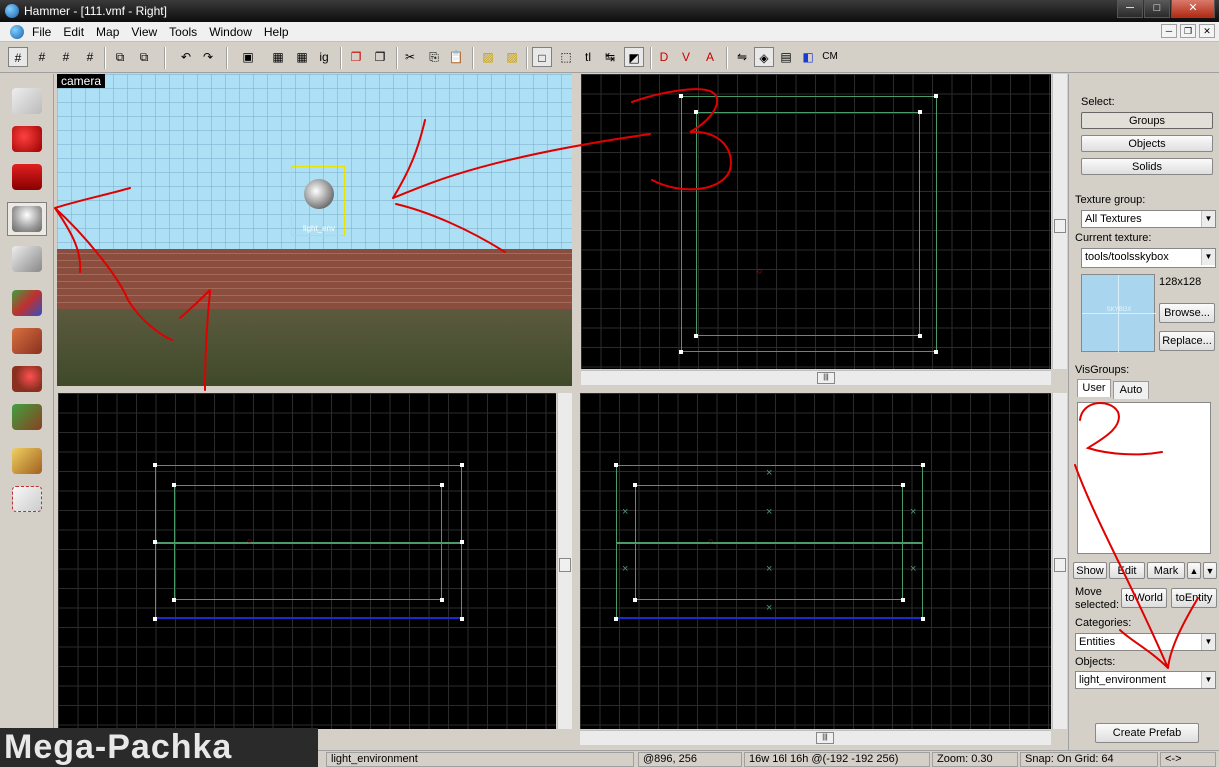 This screenshot has height=767, width=1219. Describe the element at coordinates (318, 201) in the screenshot. I see `light-environment-entity: light_env` at that location.